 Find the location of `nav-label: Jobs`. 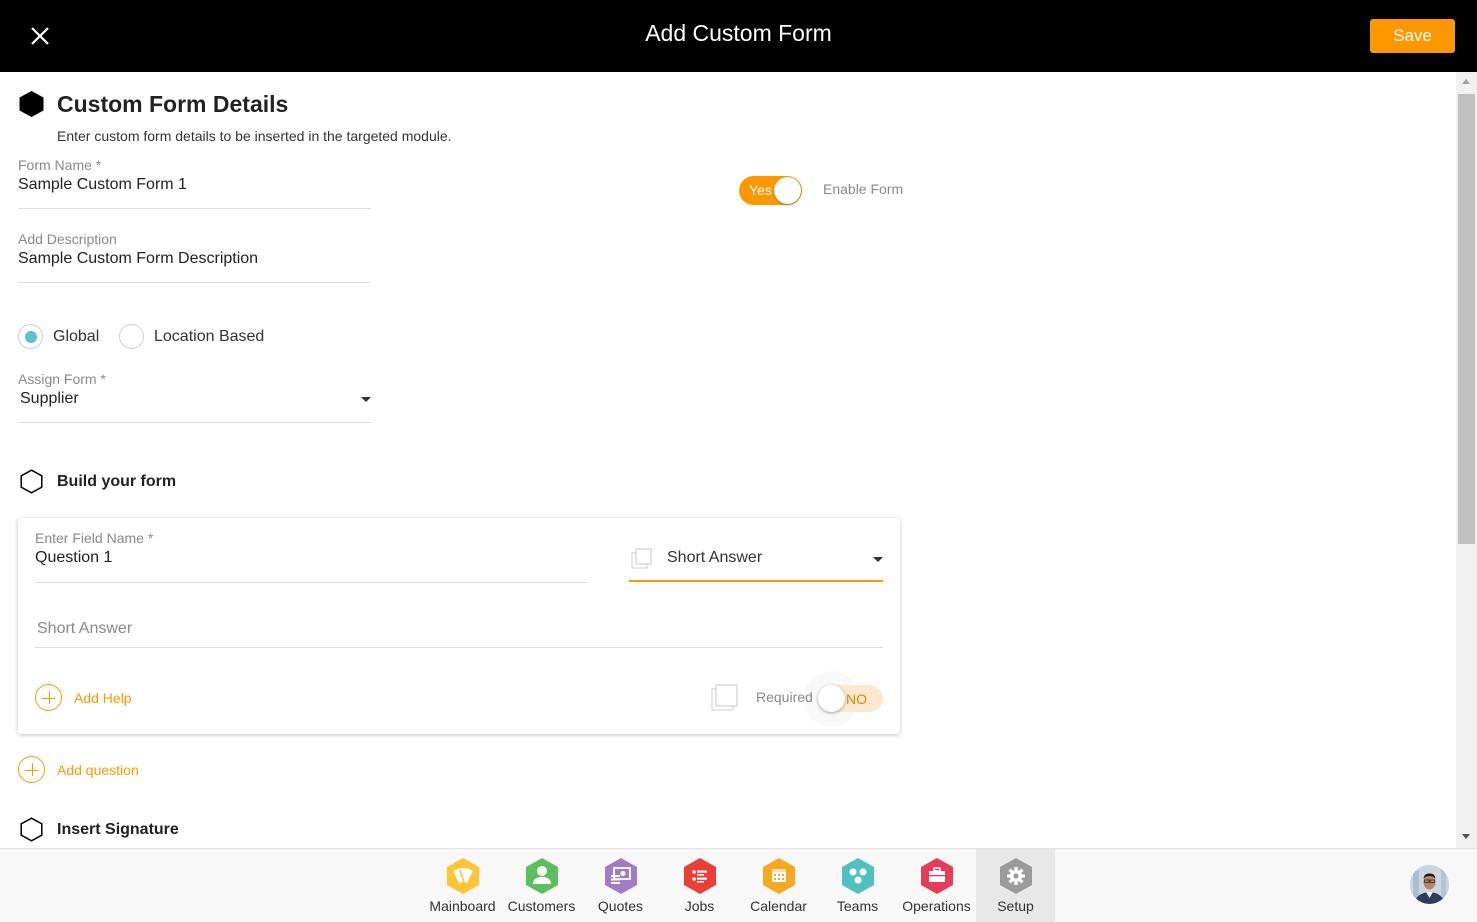

nav-label: Jobs is located at coordinates (699, 906).